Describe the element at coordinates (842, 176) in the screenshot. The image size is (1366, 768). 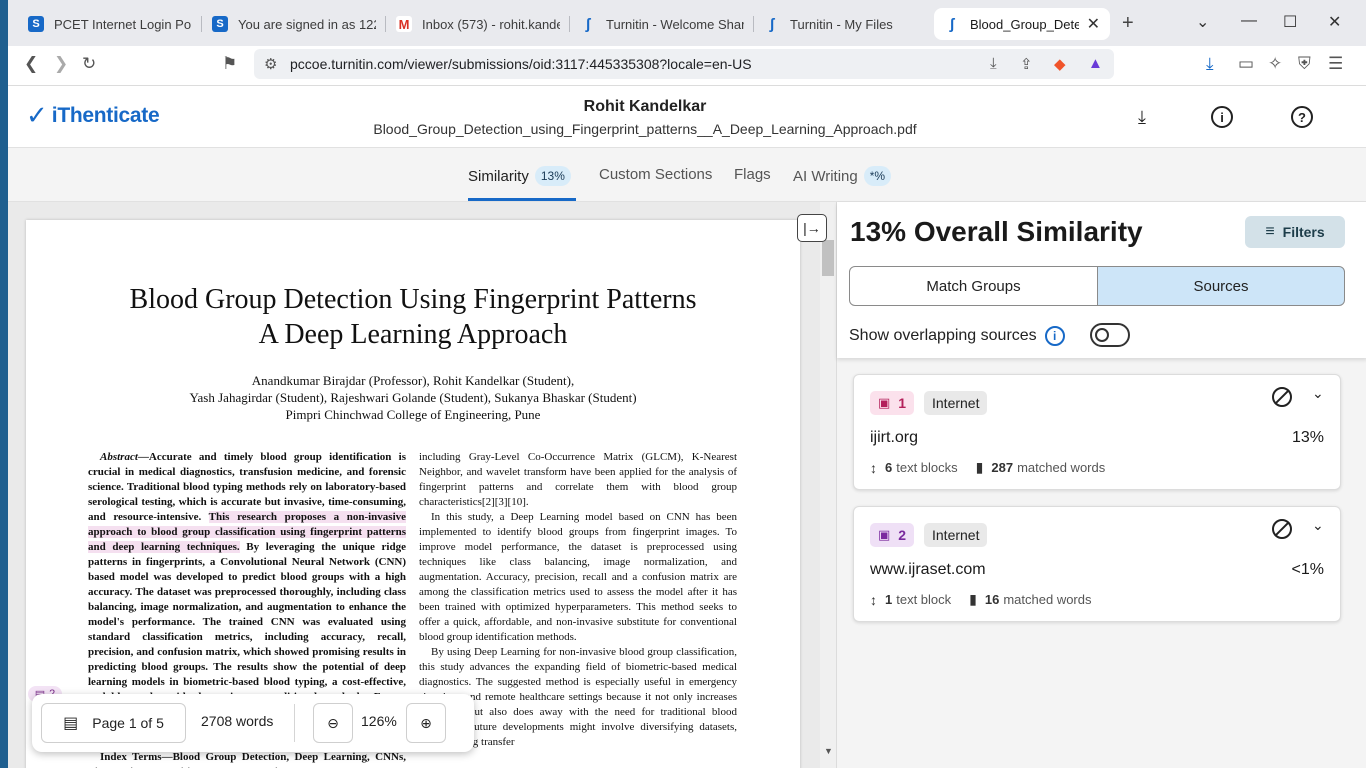
I see `tab-ai-writing: AI Writing *%` at that location.